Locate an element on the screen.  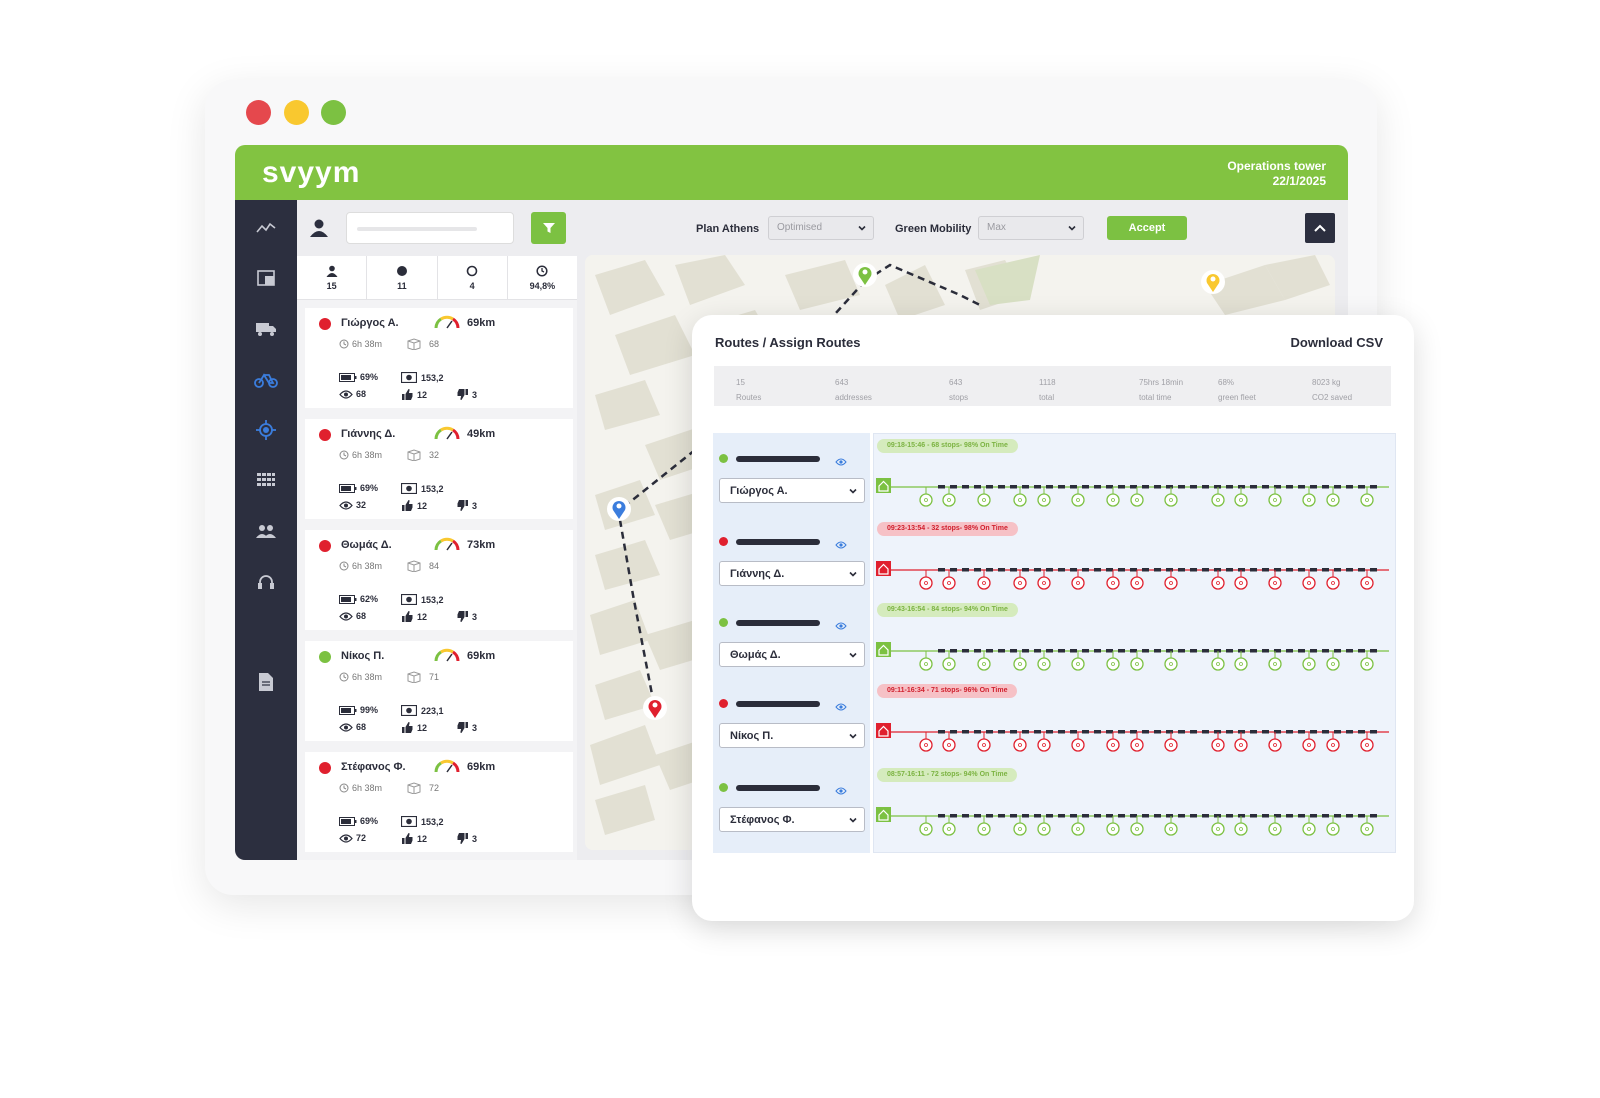
route-driver-select: Γιάννης Δ. is located at coordinates (792, 573).